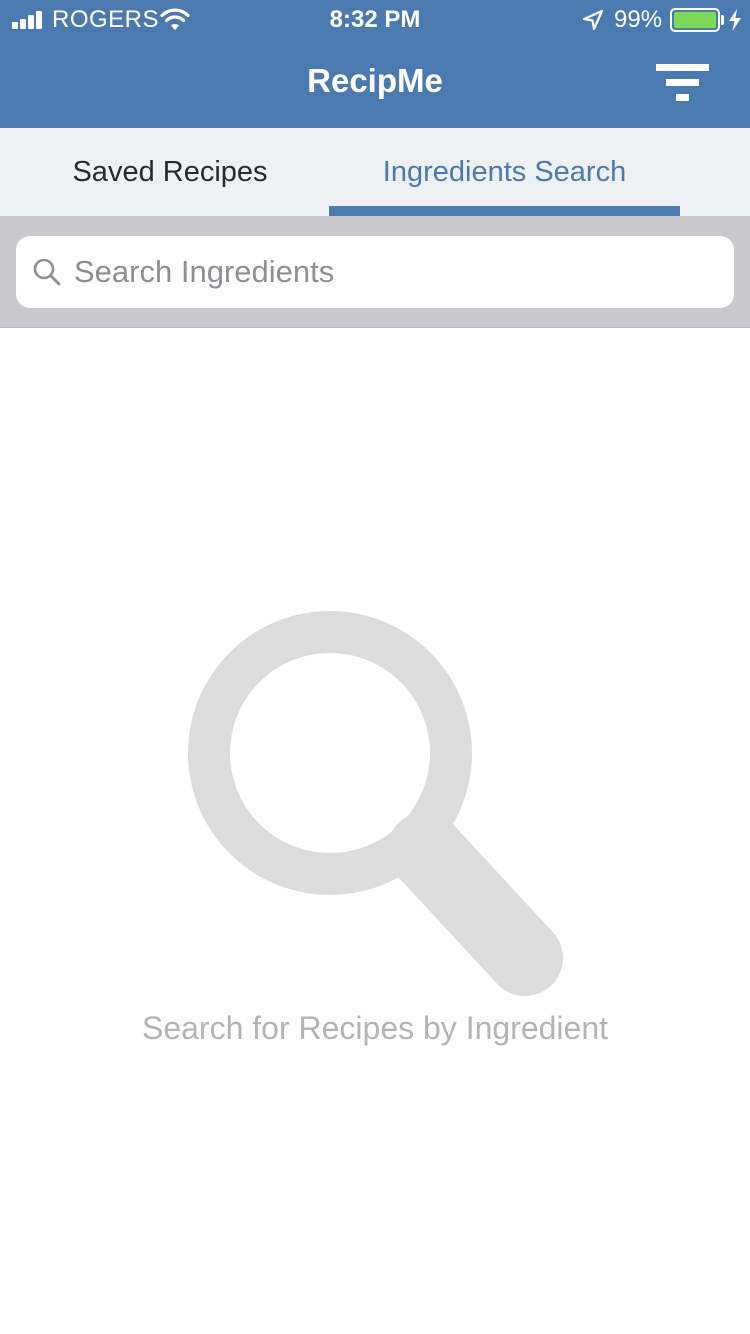  I want to click on battery-icon, so click(695, 20).